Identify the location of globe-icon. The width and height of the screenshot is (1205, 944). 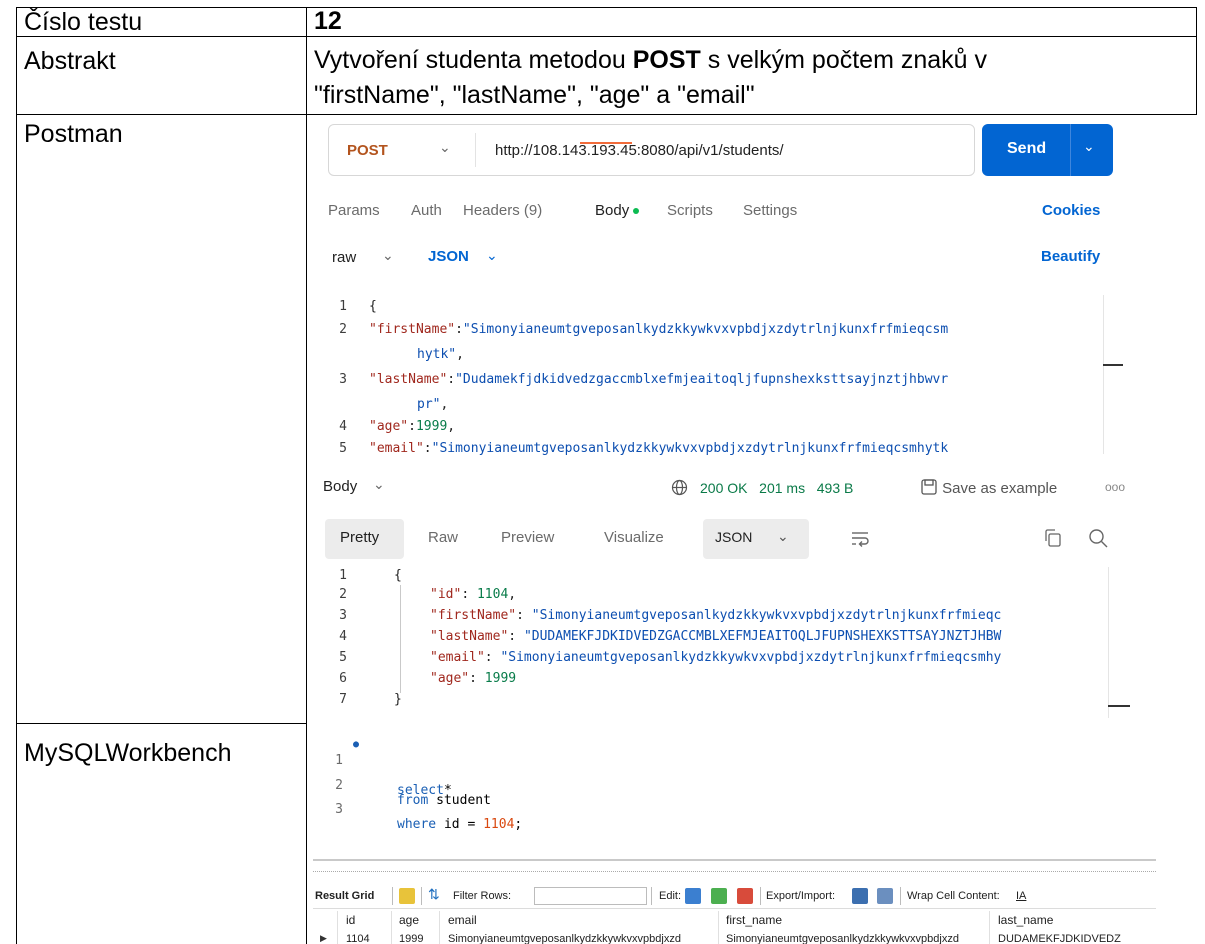
(679, 487).